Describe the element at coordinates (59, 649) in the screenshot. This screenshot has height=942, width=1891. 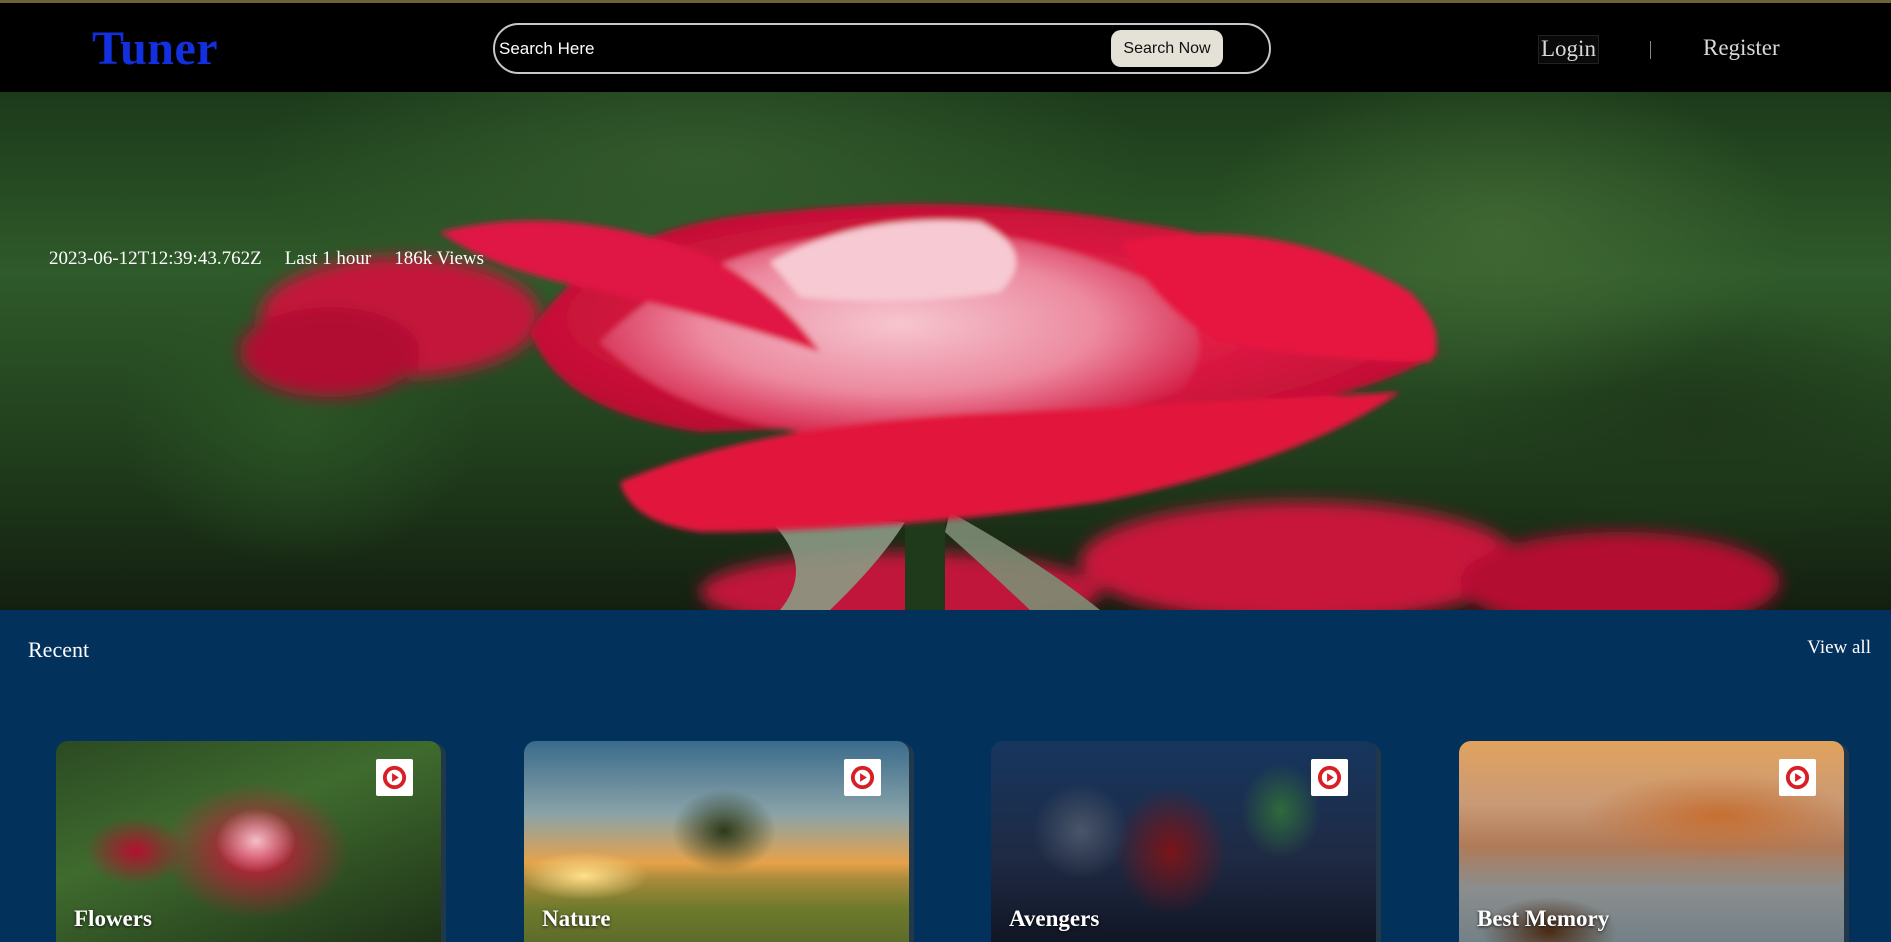
I see `recent-heading: Recent` at that location.